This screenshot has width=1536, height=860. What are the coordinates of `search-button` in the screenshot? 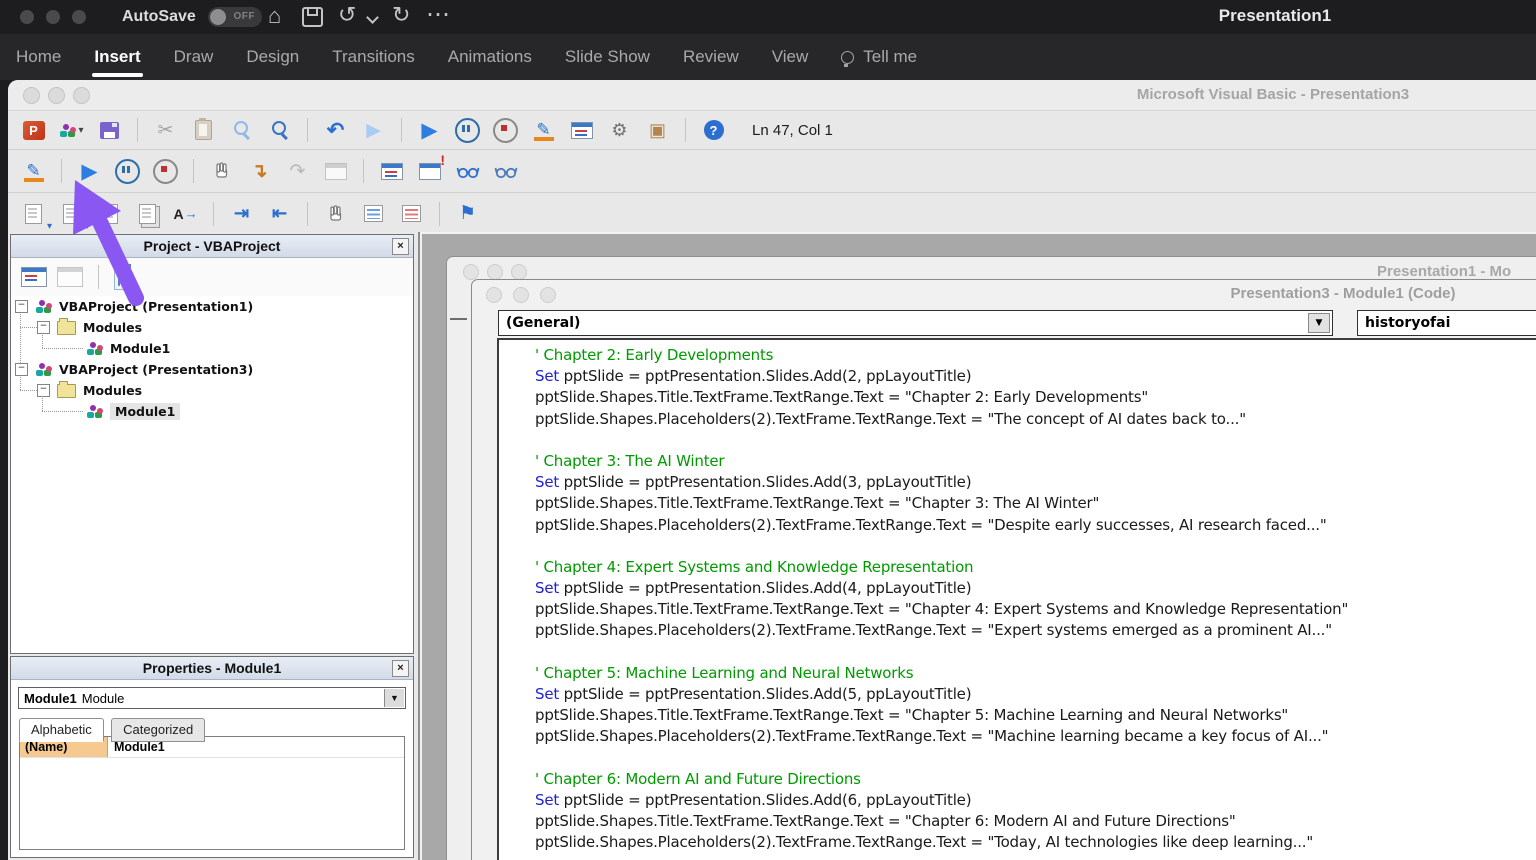 It's located at (279, 130).